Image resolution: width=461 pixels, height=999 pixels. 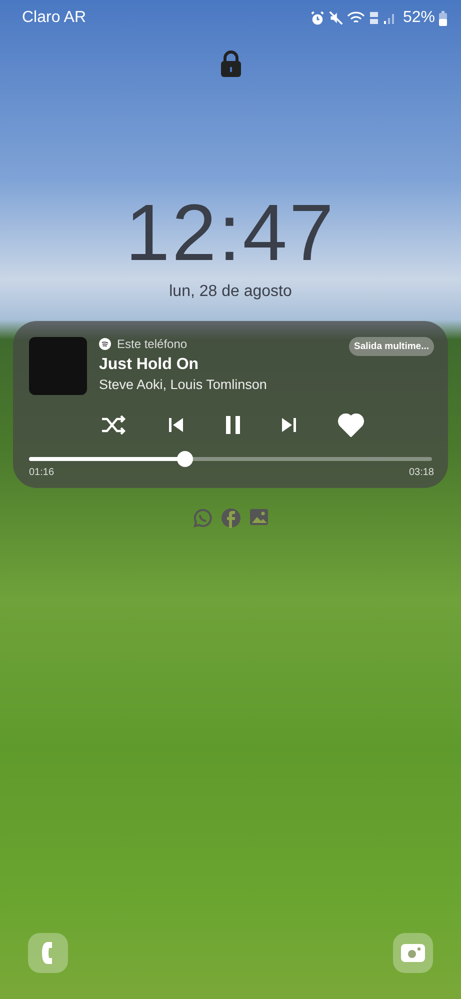 I want to click on phone-shortcut-button, so click(x=48, y=953).